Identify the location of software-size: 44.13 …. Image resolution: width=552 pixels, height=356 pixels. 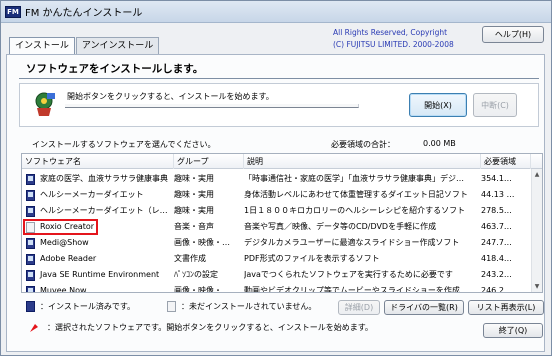
(498, 194).